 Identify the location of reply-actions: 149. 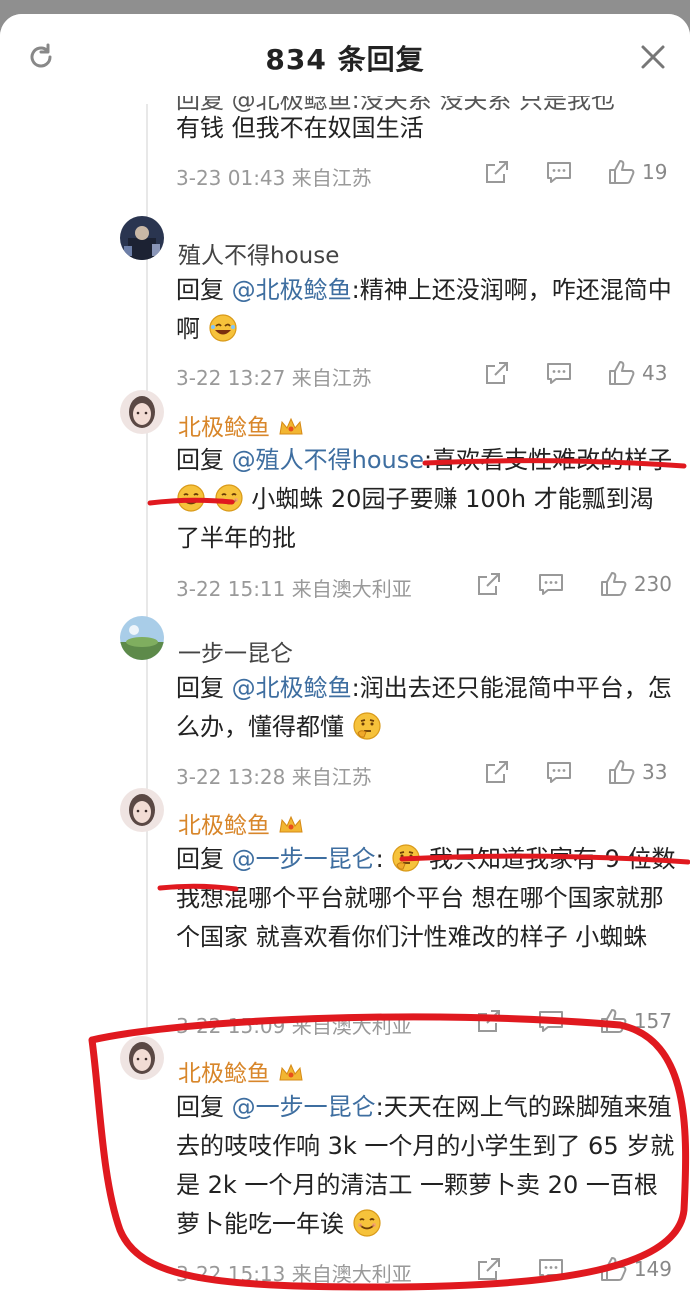
(573, 1269).